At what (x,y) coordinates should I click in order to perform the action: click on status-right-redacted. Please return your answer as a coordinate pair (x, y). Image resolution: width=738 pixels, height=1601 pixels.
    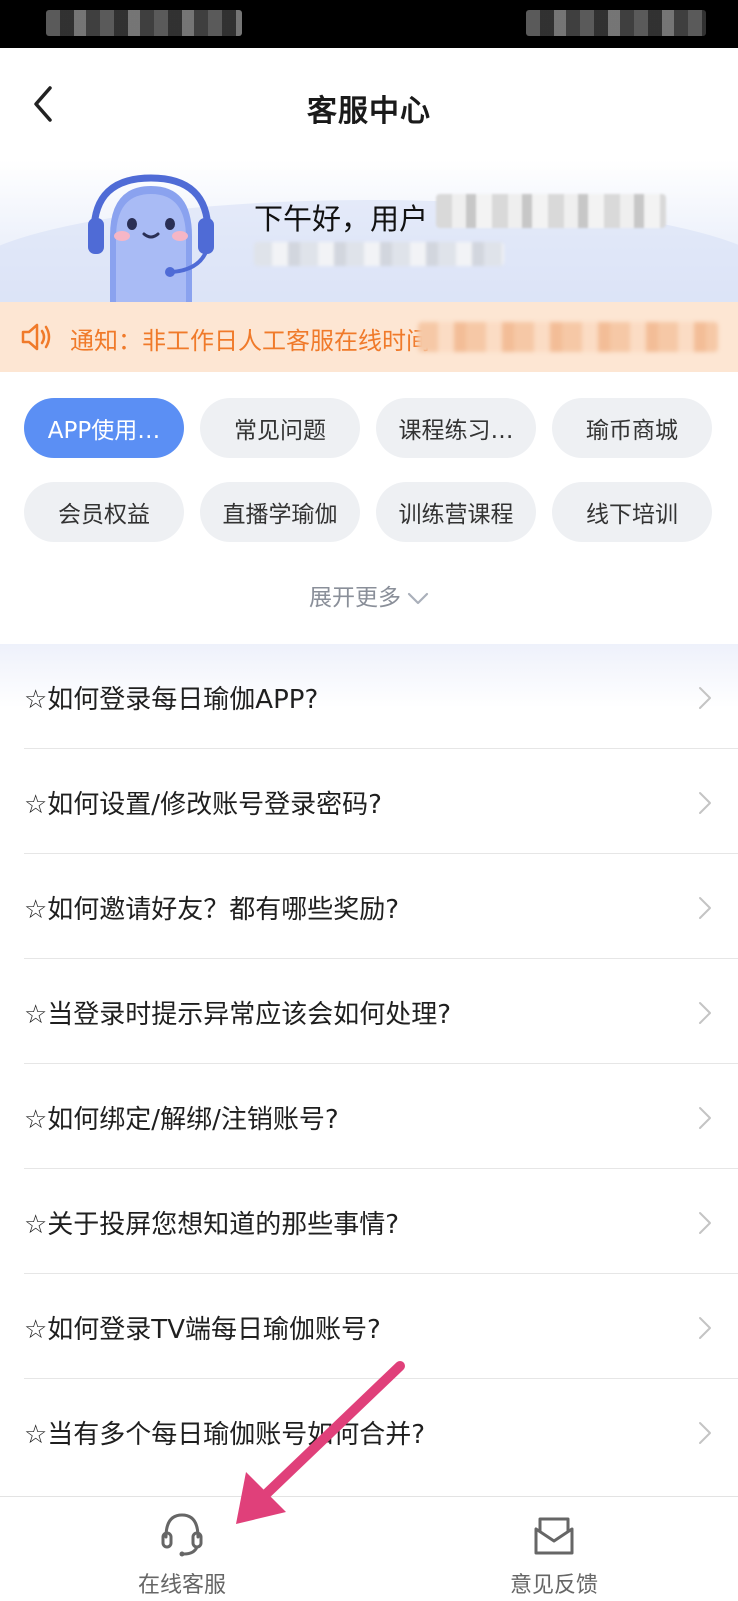
    Looking at the image, I should click on (616, 23).